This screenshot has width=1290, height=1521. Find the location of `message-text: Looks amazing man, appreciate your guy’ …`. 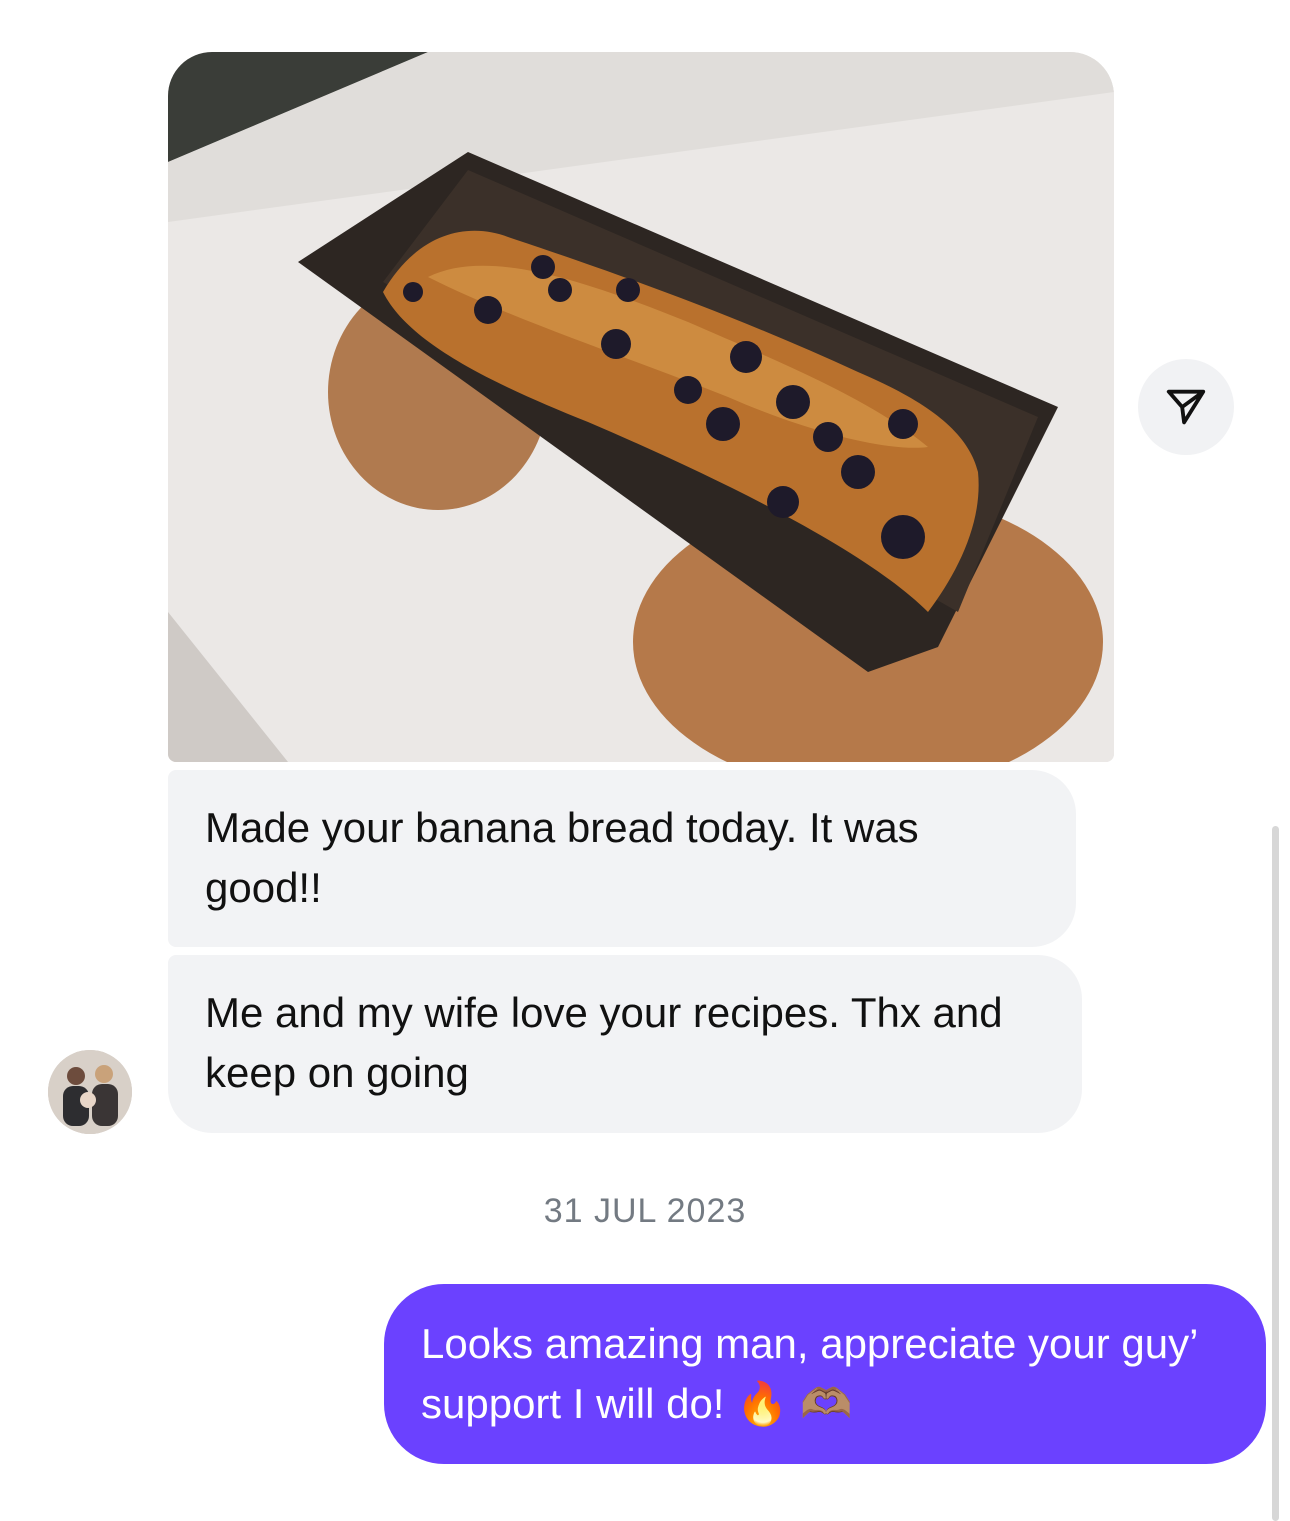

message-text: Looks amazing man, appreciate your guy’ … is located at coordinates (809, 1373).